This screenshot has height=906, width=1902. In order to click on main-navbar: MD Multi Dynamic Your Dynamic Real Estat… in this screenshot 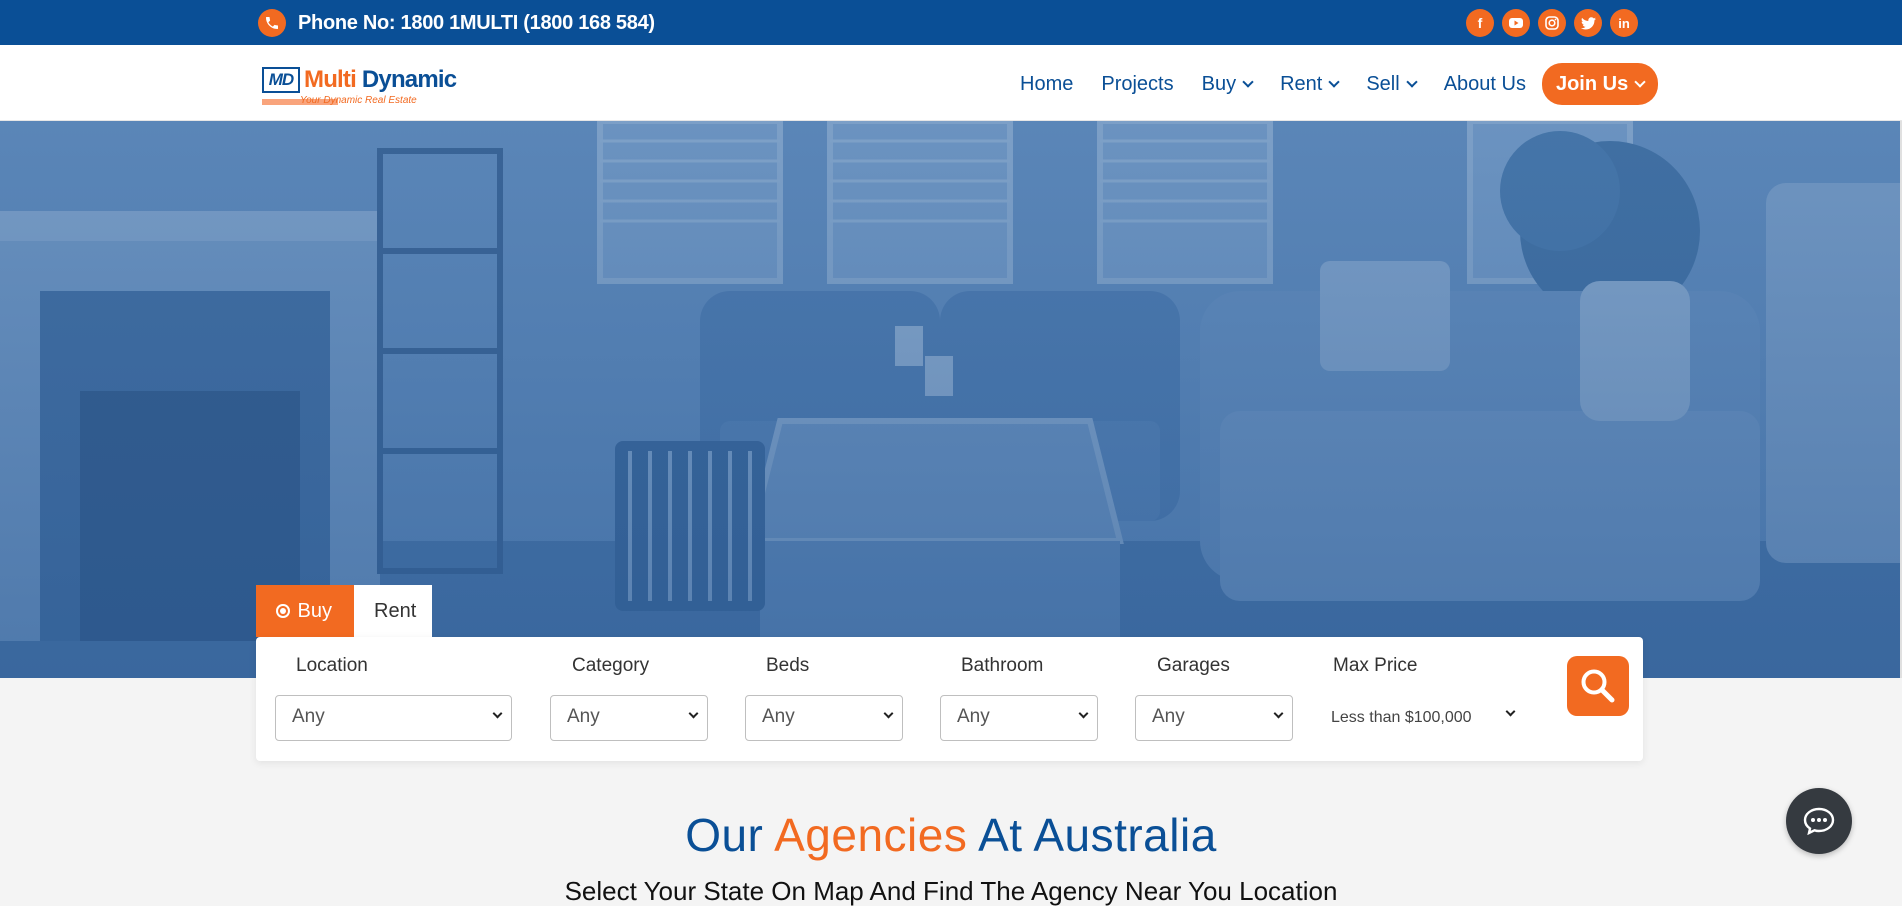, I will do `click(951, 83)`.